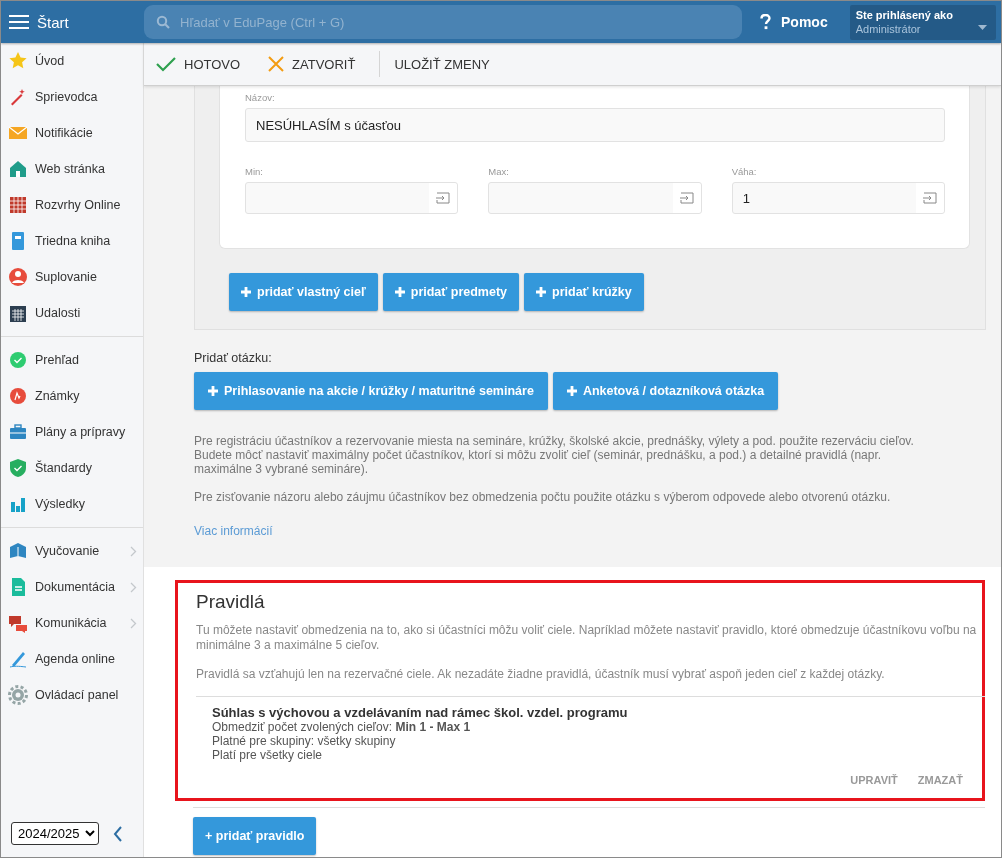 The image size is (1002, 858). Describe the element at coordinates (541, 674) in the screenshot. I see `info-paragraph: Pravidlá sa vzťahujú len na rezervačné ciele. Ak nezadáte žiadne pravidlá, účastník musí vybrať aspoň jeden cieľ z každej otázky.` at that location.